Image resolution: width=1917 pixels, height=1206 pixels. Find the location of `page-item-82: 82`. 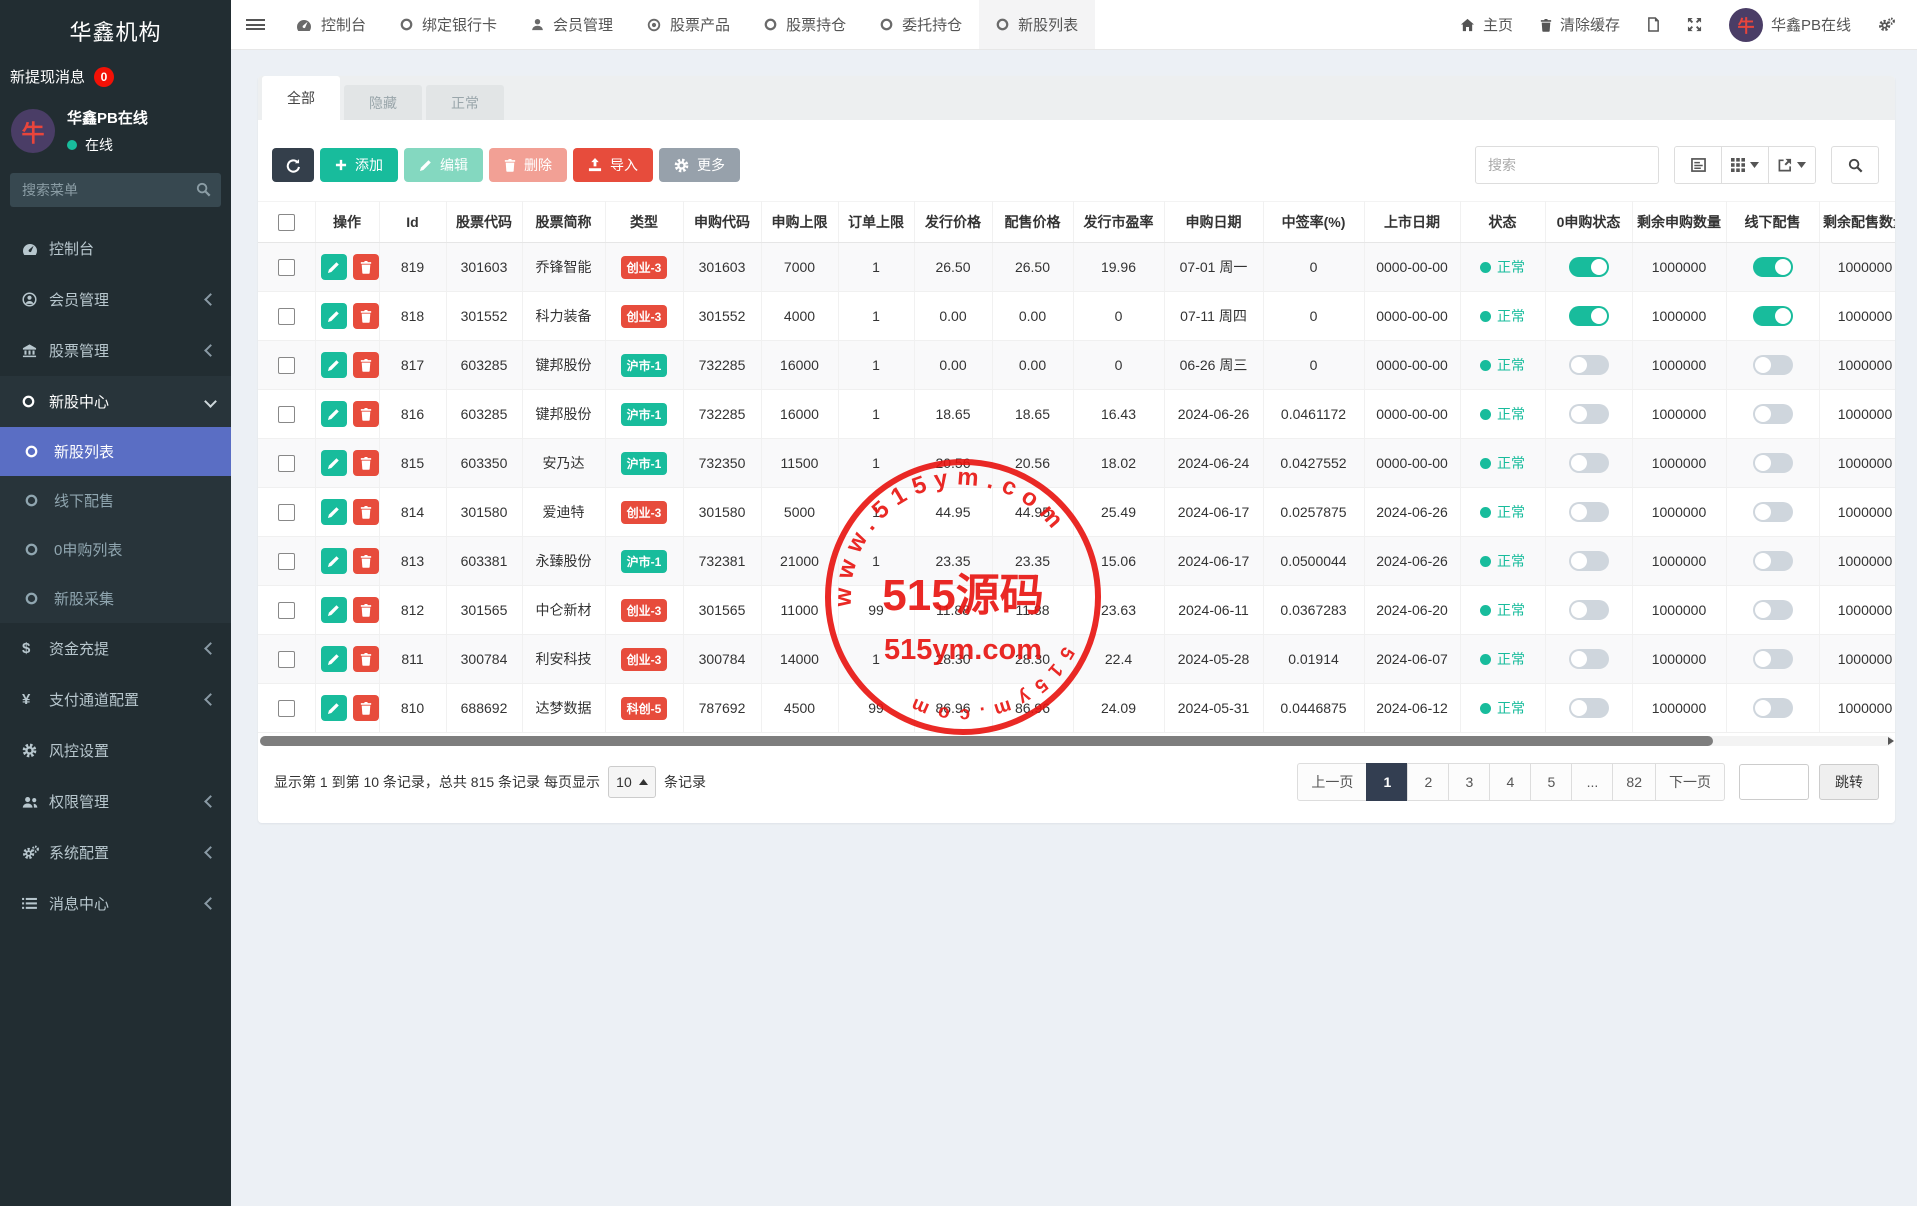

page-item-82: 82 is located at coordinates (1634, 782).